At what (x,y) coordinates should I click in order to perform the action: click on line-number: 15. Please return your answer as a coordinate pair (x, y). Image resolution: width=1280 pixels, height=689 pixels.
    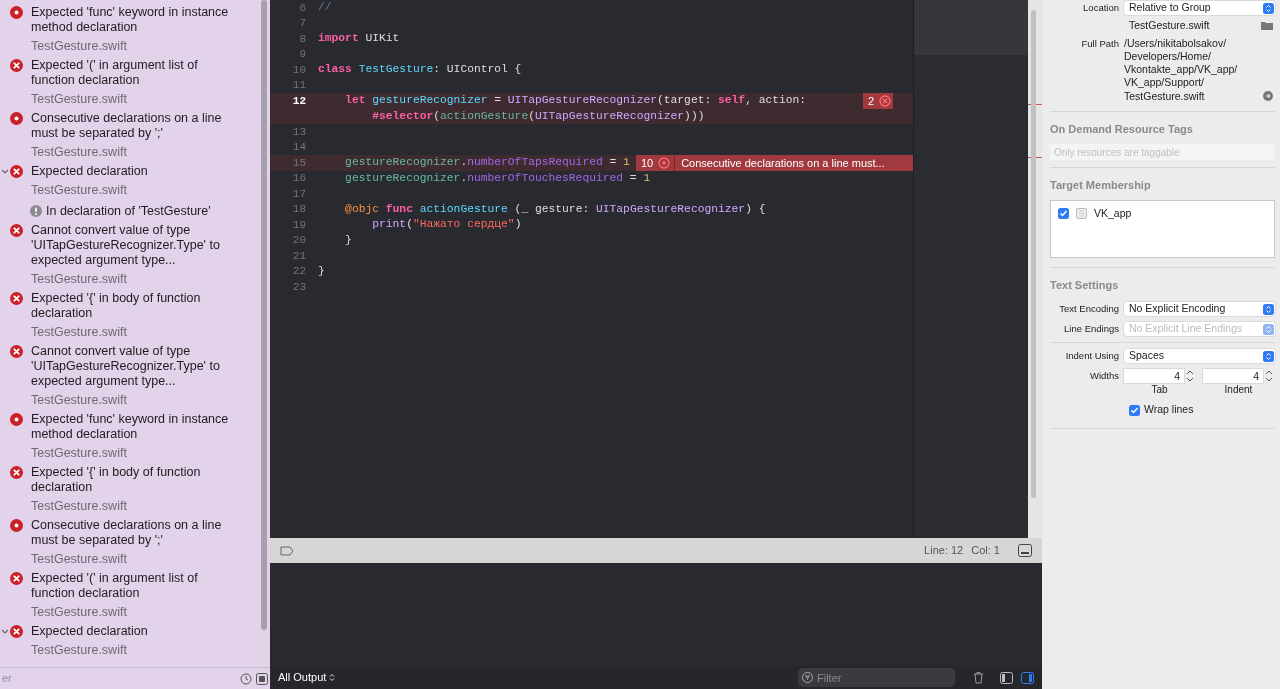
    Looking at the image, I should click on (298, 163).